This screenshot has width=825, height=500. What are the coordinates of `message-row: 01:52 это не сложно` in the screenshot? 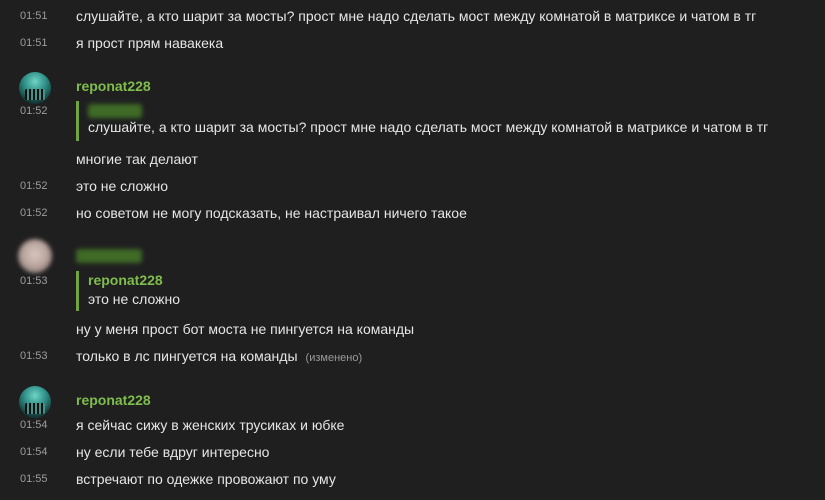 It's located at (412, 186).